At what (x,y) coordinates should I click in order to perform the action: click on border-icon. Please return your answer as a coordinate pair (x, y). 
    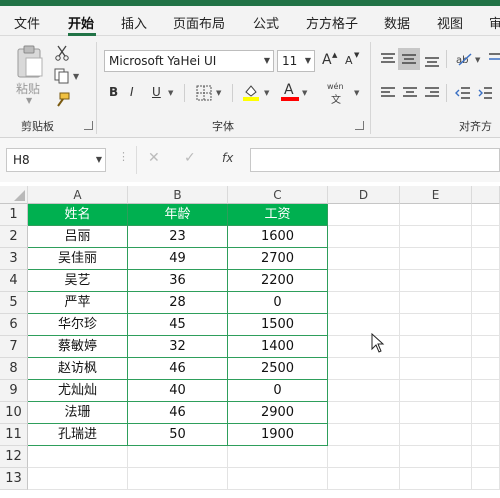
    Looking at the image, I should click on (204, 93).